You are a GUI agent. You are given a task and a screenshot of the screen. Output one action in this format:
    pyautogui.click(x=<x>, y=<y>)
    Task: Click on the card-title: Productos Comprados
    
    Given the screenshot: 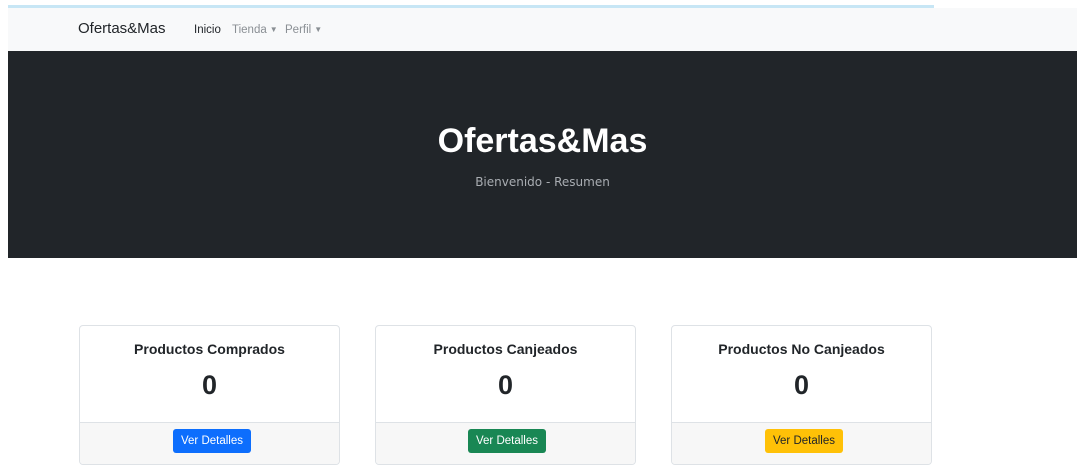 What is the action you would take?
    pyautogui.click(x=209, y=349)
    